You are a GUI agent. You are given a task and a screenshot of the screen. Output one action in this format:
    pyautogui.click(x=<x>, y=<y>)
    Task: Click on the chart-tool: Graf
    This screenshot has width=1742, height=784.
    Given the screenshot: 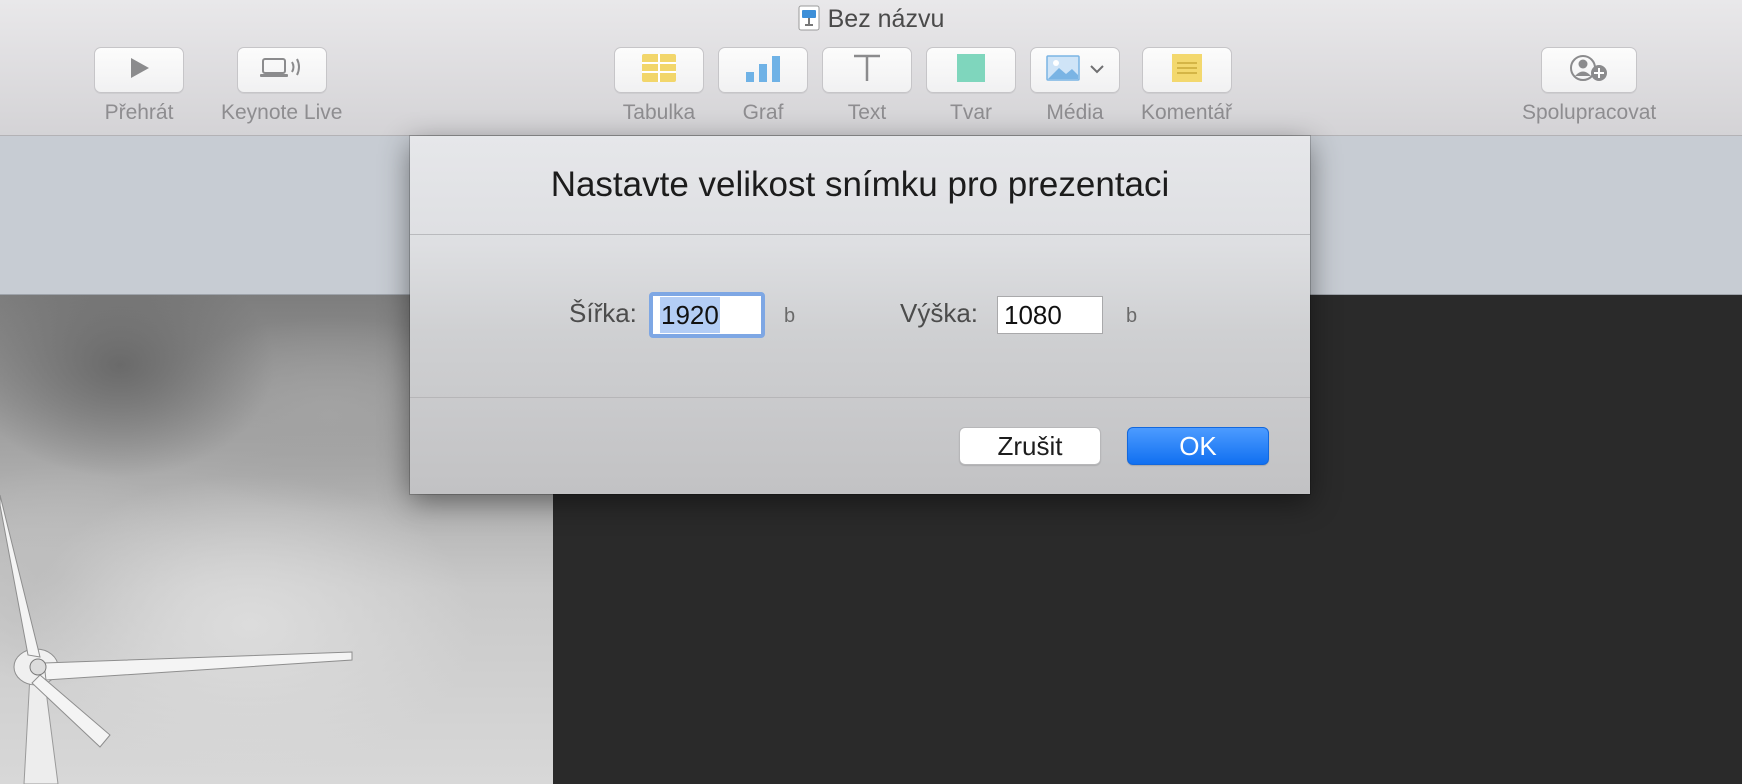 What is the action you would take?
    pyautogui.click(x=763, y=86)
    